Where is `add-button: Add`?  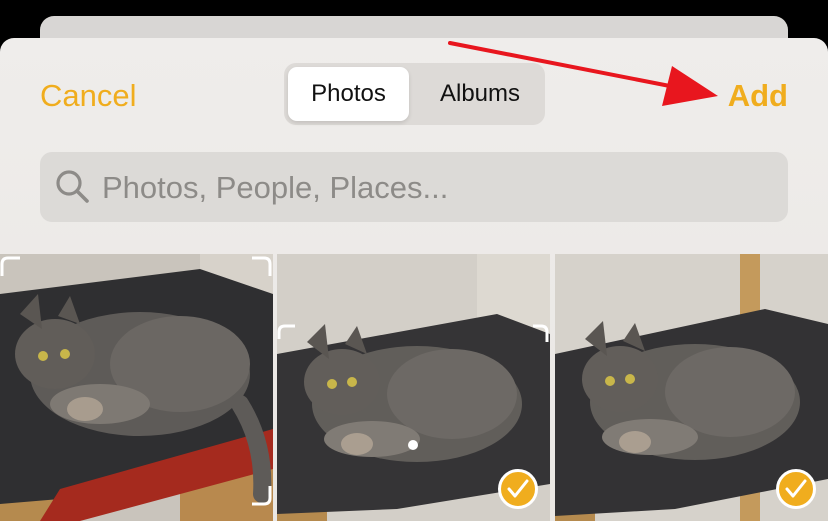
add-button: Add is located at coordinates (758, 96).